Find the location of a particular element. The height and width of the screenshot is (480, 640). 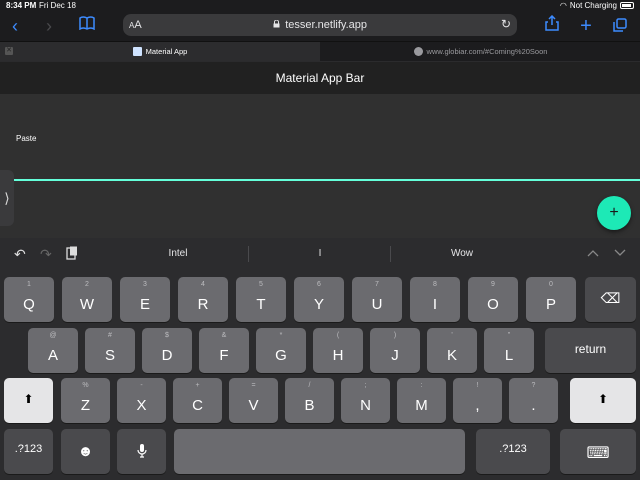

letter-key: # S is located at coordinates (110, 350).